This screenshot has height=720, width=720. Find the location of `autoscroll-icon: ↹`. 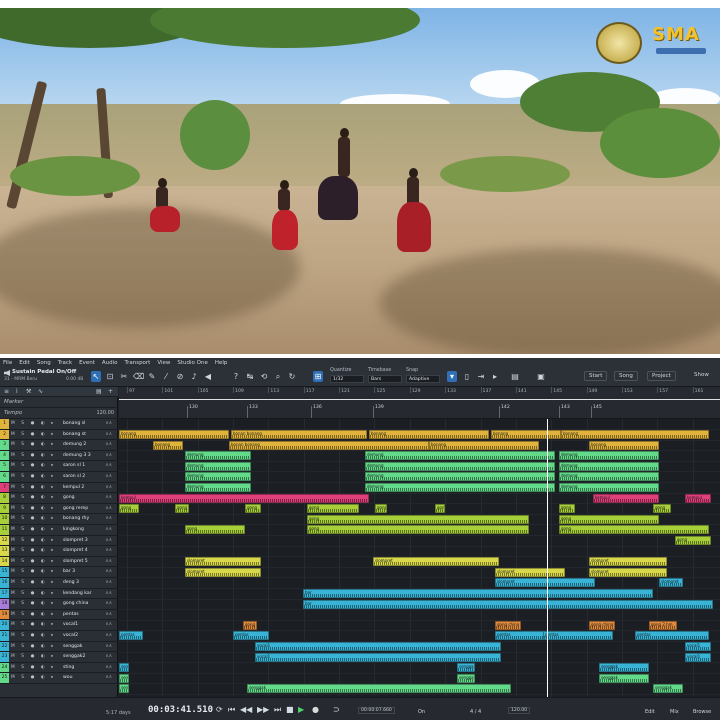

autoscroll-icon: ↹ is located at coordinates (250, 376).